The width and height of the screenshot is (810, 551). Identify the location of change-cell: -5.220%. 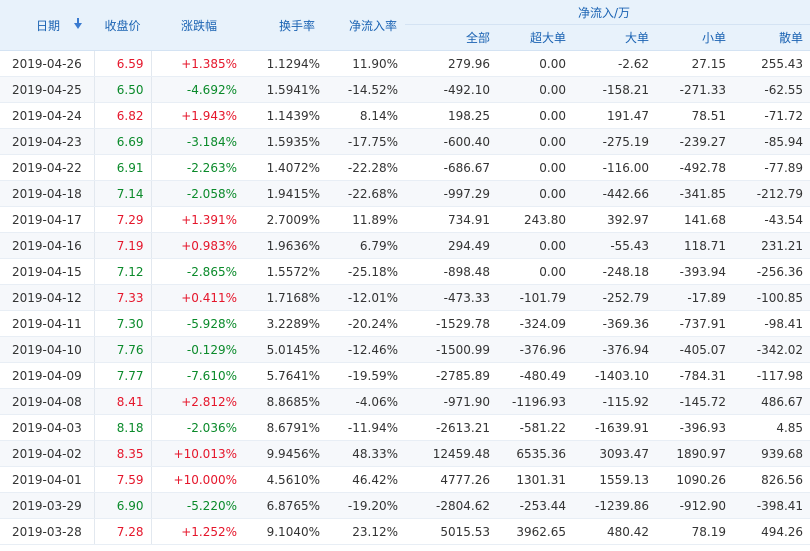
(198, 505).